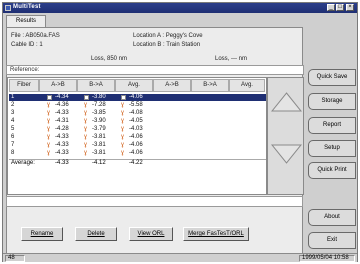 Image resolution: width=360 pixels, height=264 pixels. I want to click on average-label: Average:, so click(23, 163).